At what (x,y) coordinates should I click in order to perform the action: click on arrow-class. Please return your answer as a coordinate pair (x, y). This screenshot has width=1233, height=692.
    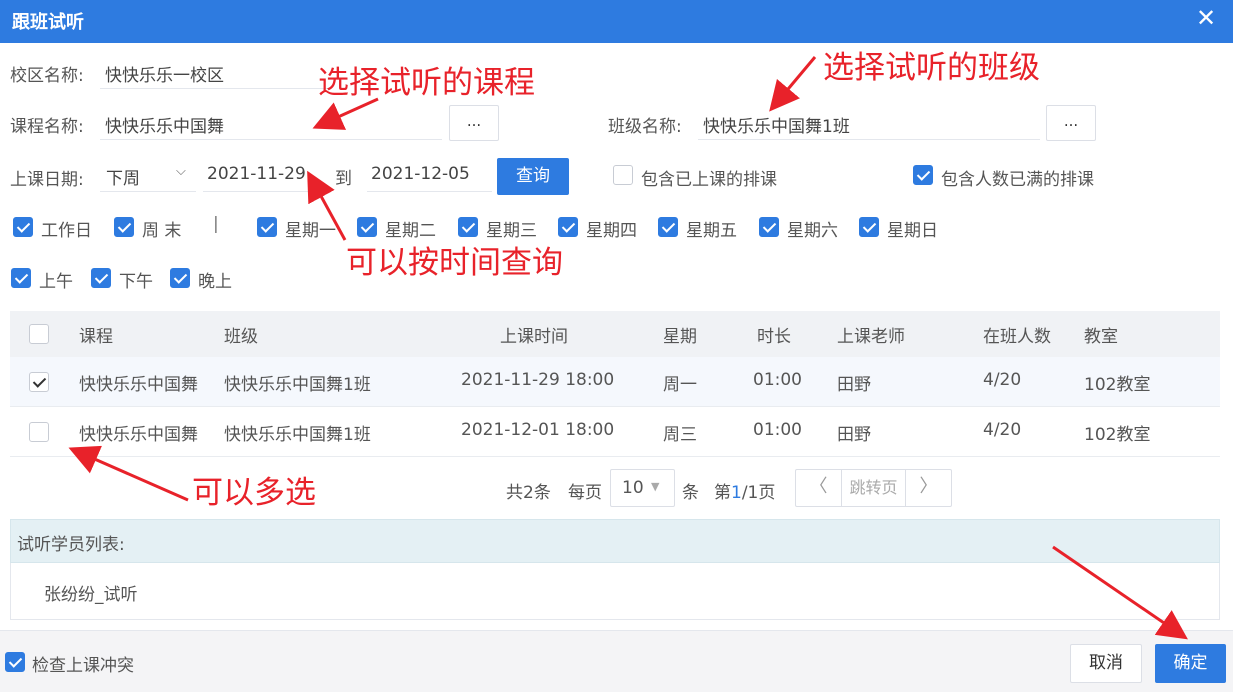
    Looking at the image, I should click on (793, 84).